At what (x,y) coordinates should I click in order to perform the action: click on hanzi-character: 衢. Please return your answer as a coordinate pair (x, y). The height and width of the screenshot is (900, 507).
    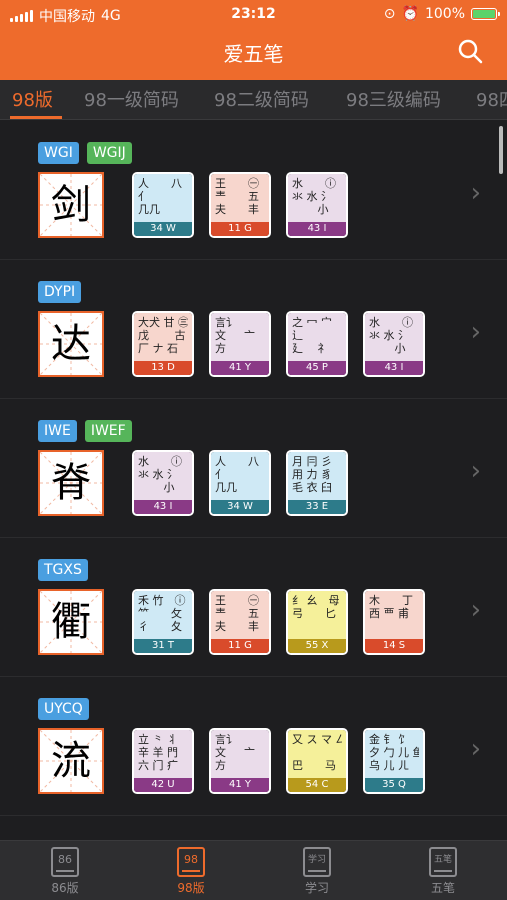
    Looking at the image, I should click on (71, 622).